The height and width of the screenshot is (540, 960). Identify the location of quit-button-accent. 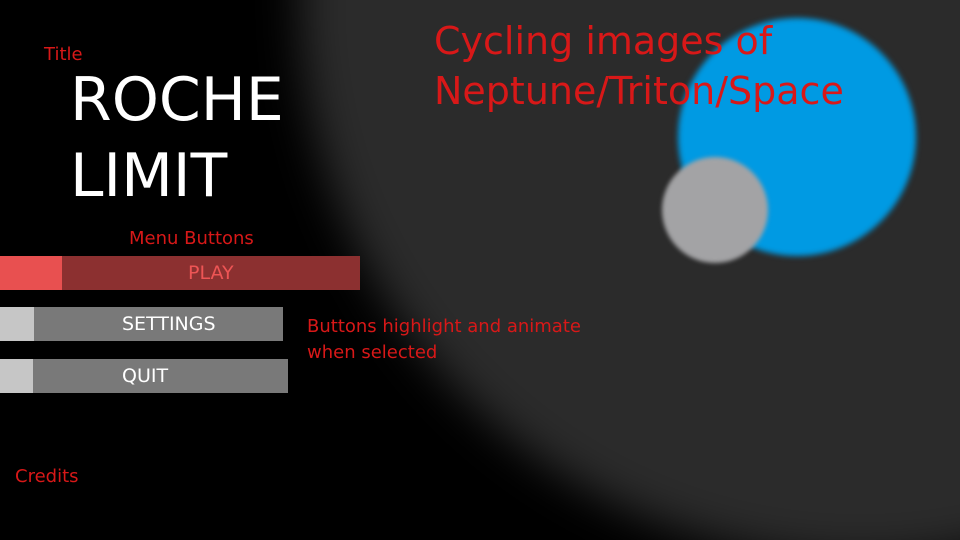
(16, 376).